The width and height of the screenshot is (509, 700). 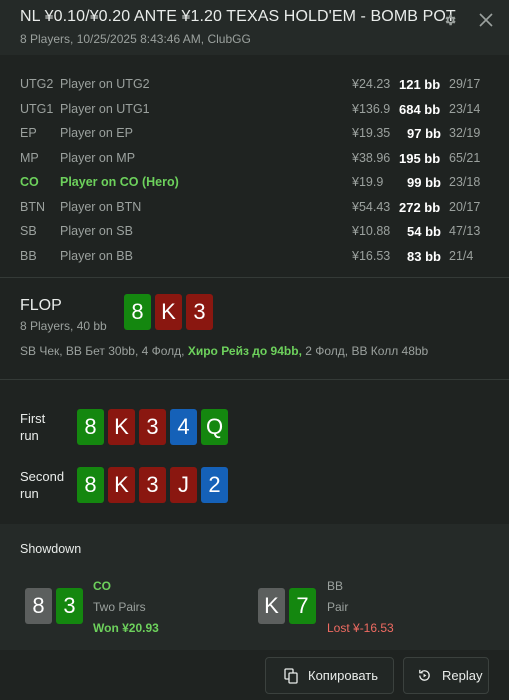 I want to click on player-stack-money: ¥24.23, so click(x=371, y=84).